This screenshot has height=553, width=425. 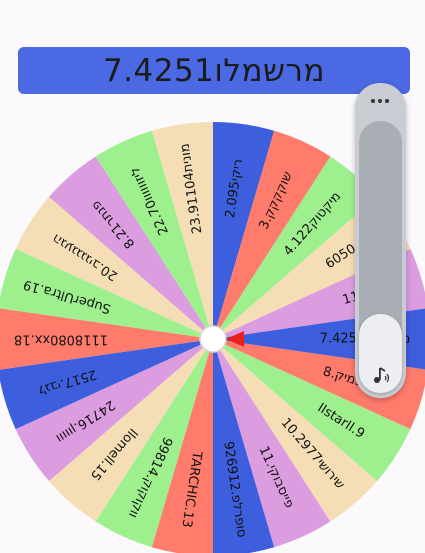 I want to click on volume-panel, so click(x=380, y=240).